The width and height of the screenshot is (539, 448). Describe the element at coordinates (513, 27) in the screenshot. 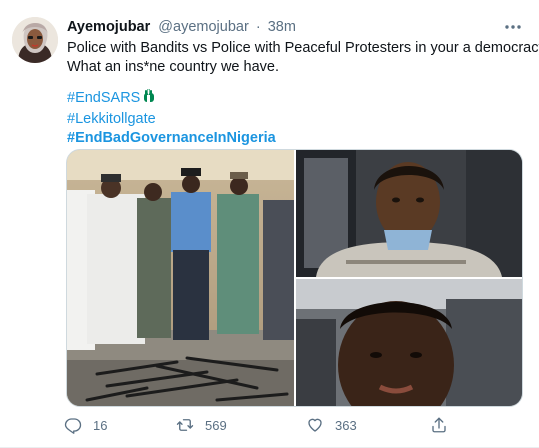

I see `more-options-icon` at that location.